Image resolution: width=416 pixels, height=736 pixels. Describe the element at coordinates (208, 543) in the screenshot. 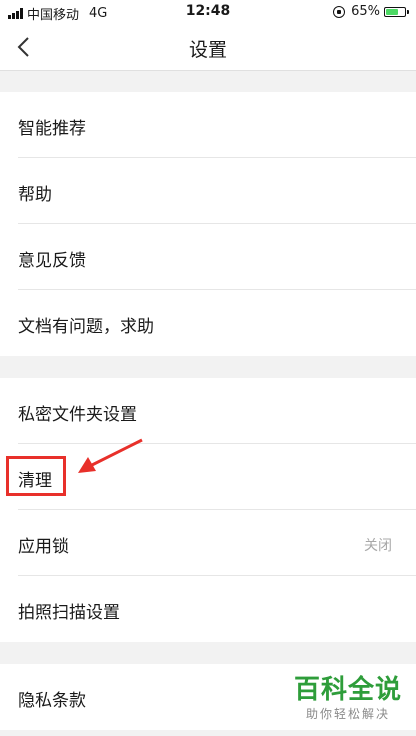

I see `setting-row-app-lock: 应用锁 关闭` at that location.